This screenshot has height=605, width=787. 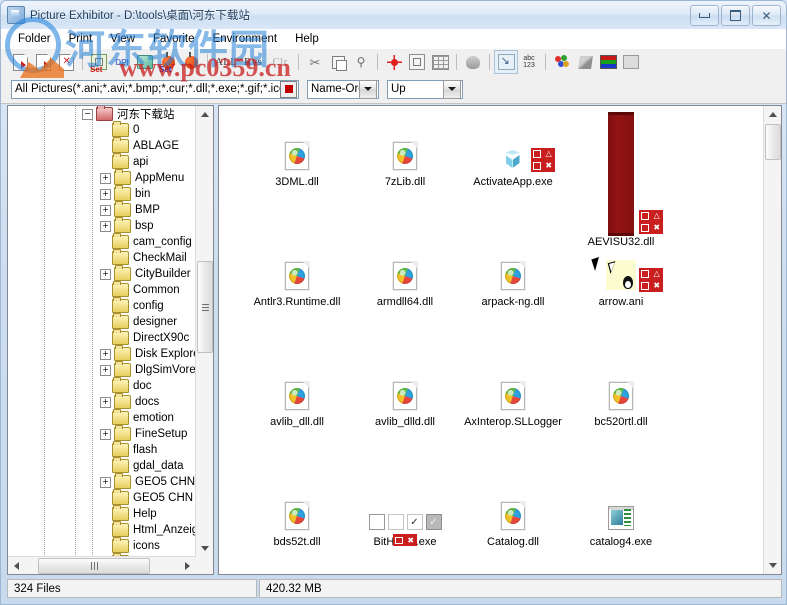 I want to click on tree-node-disk-explorer: + Disk Explorer, so click(x=102, y=353).